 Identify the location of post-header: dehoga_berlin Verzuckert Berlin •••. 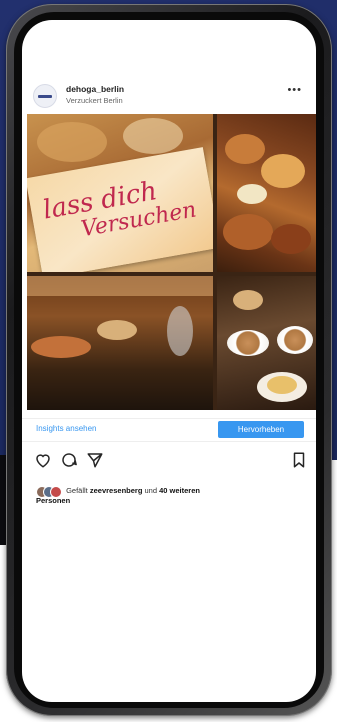
(169, 95).